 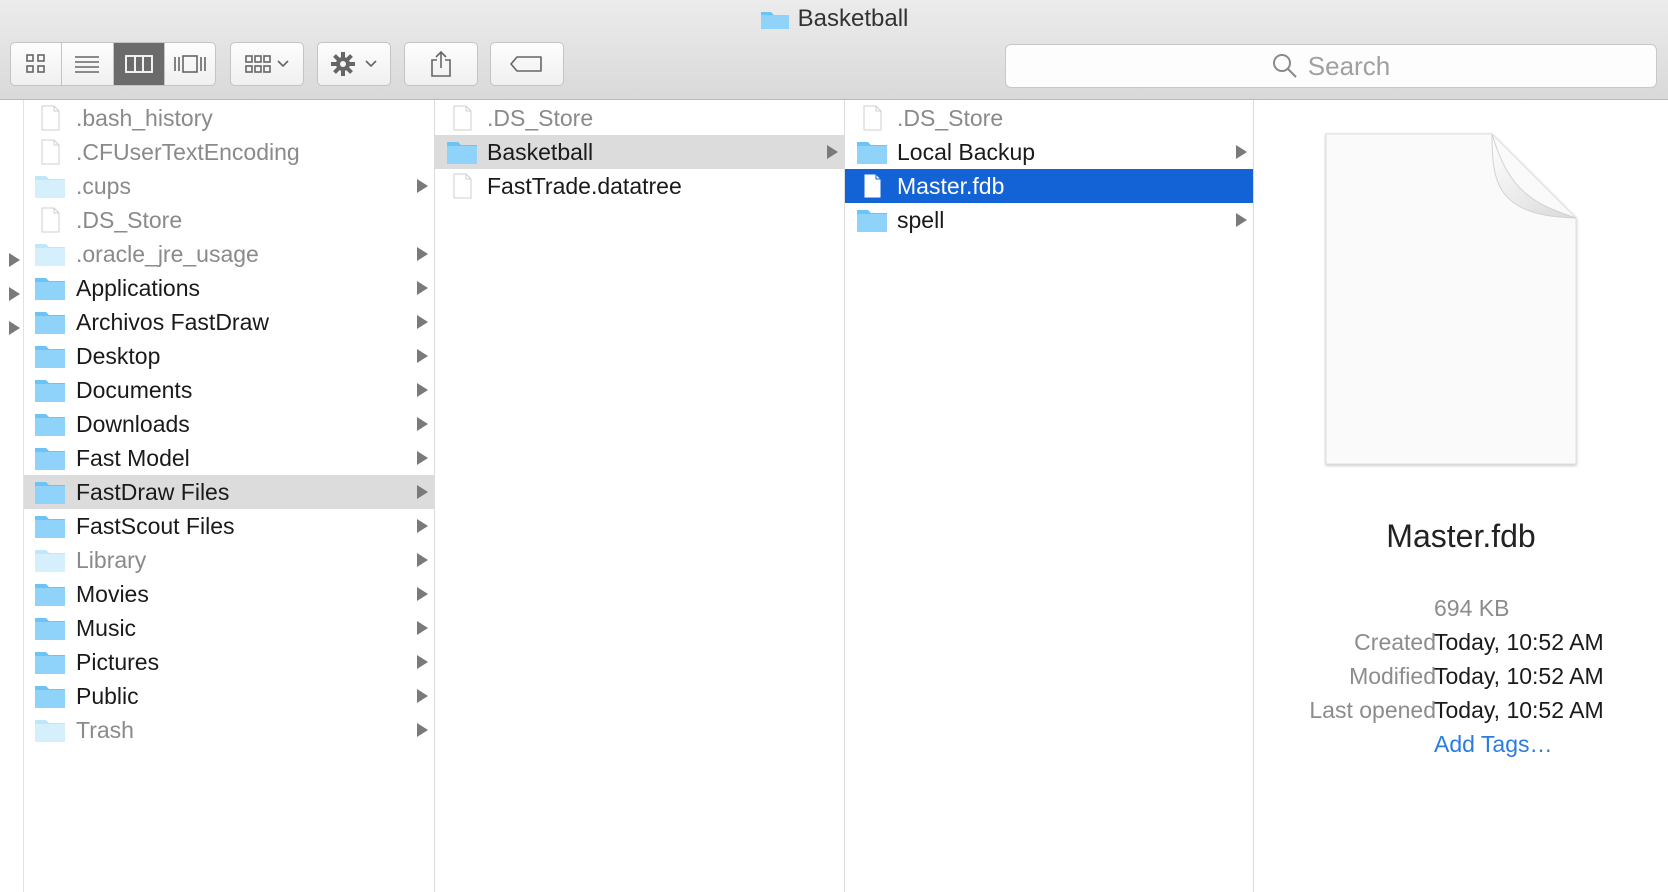 I want to click on list-item: .cups, so click(x=229, y=186).